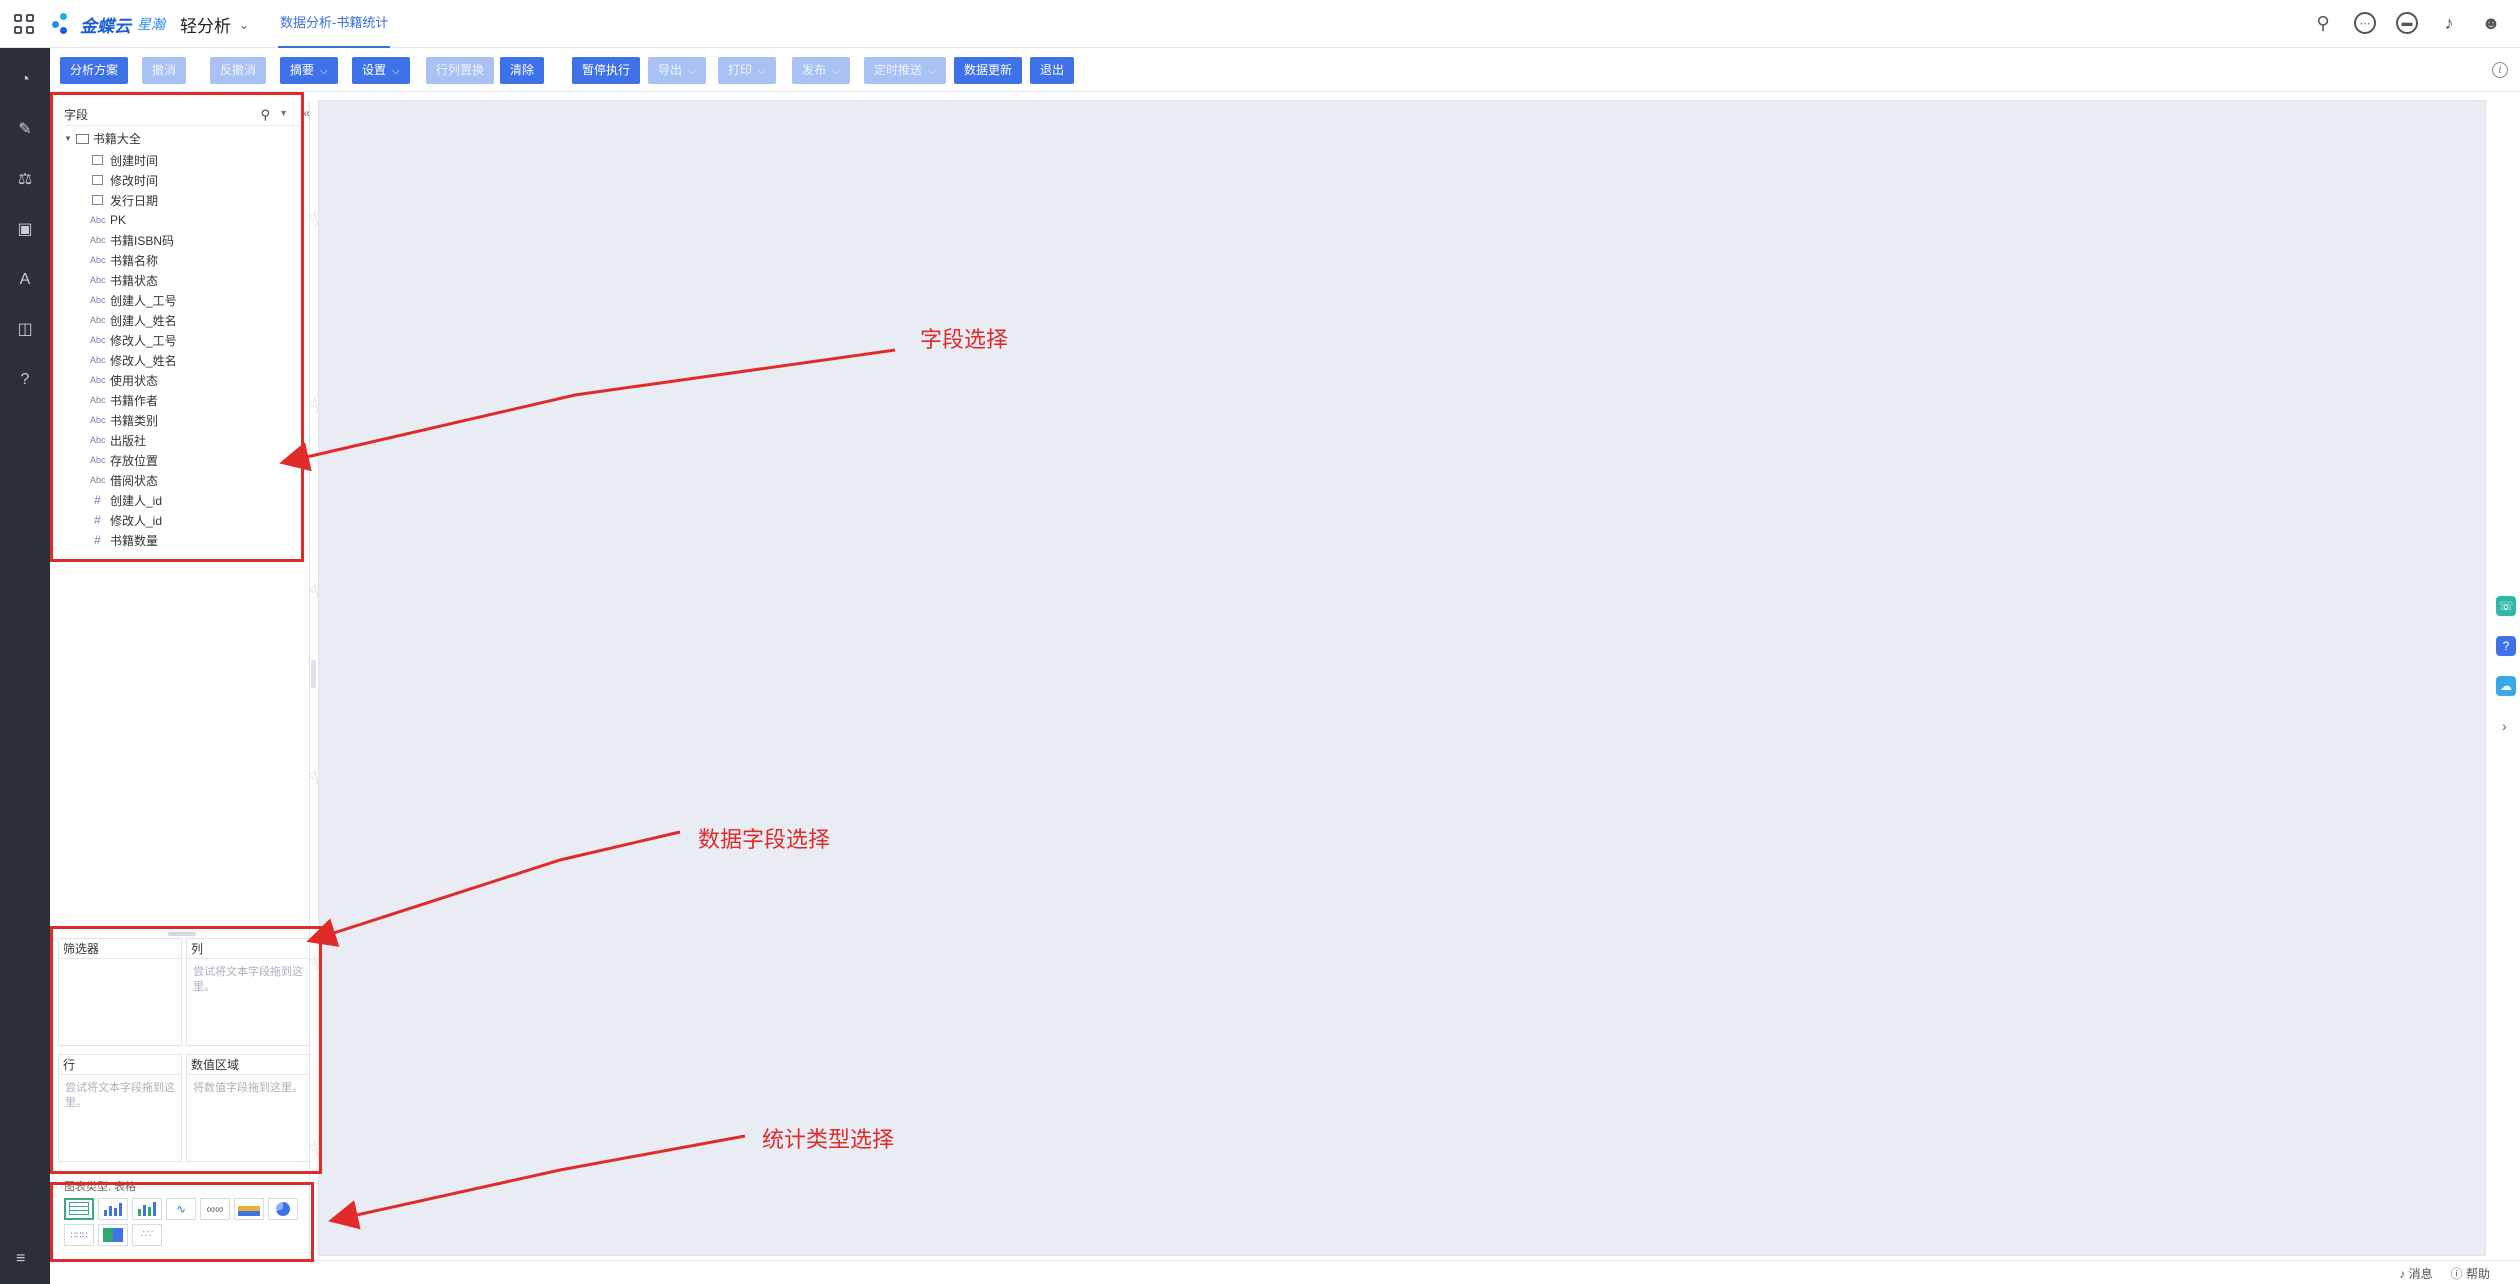  What do you see at coordinates (186, 1050) in the screenshot?
I see `data-field-select-highlight` at bounding box center [186, 1050].